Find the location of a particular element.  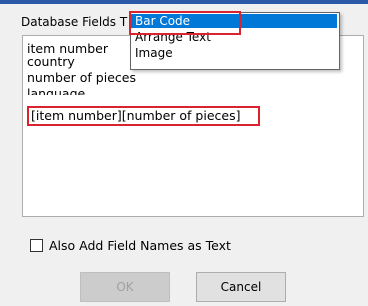

add-field-names-checkbox is located at coordinates (36, 245).